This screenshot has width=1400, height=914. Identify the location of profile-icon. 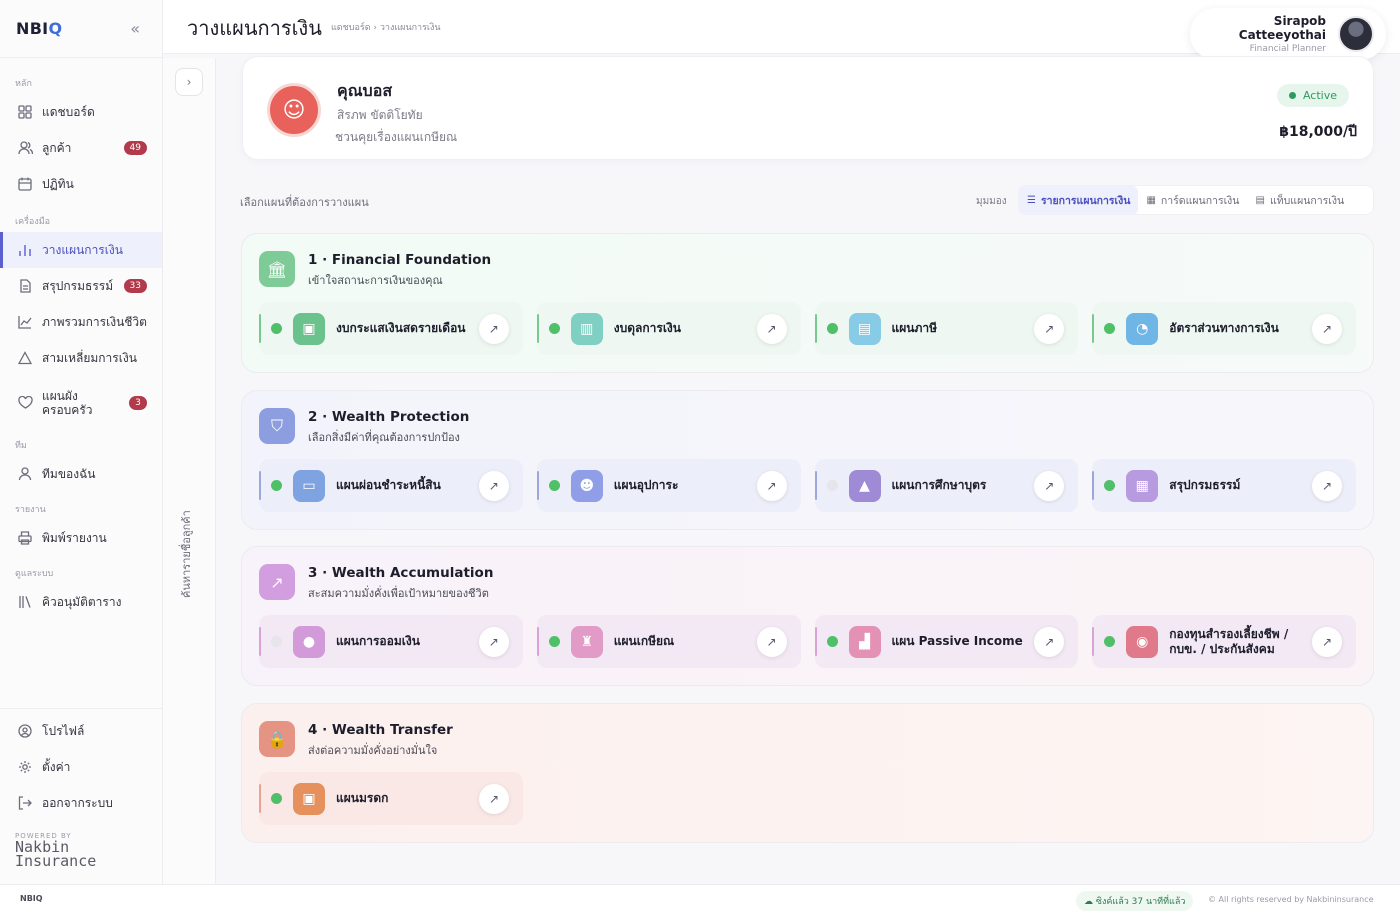
(25, 731).